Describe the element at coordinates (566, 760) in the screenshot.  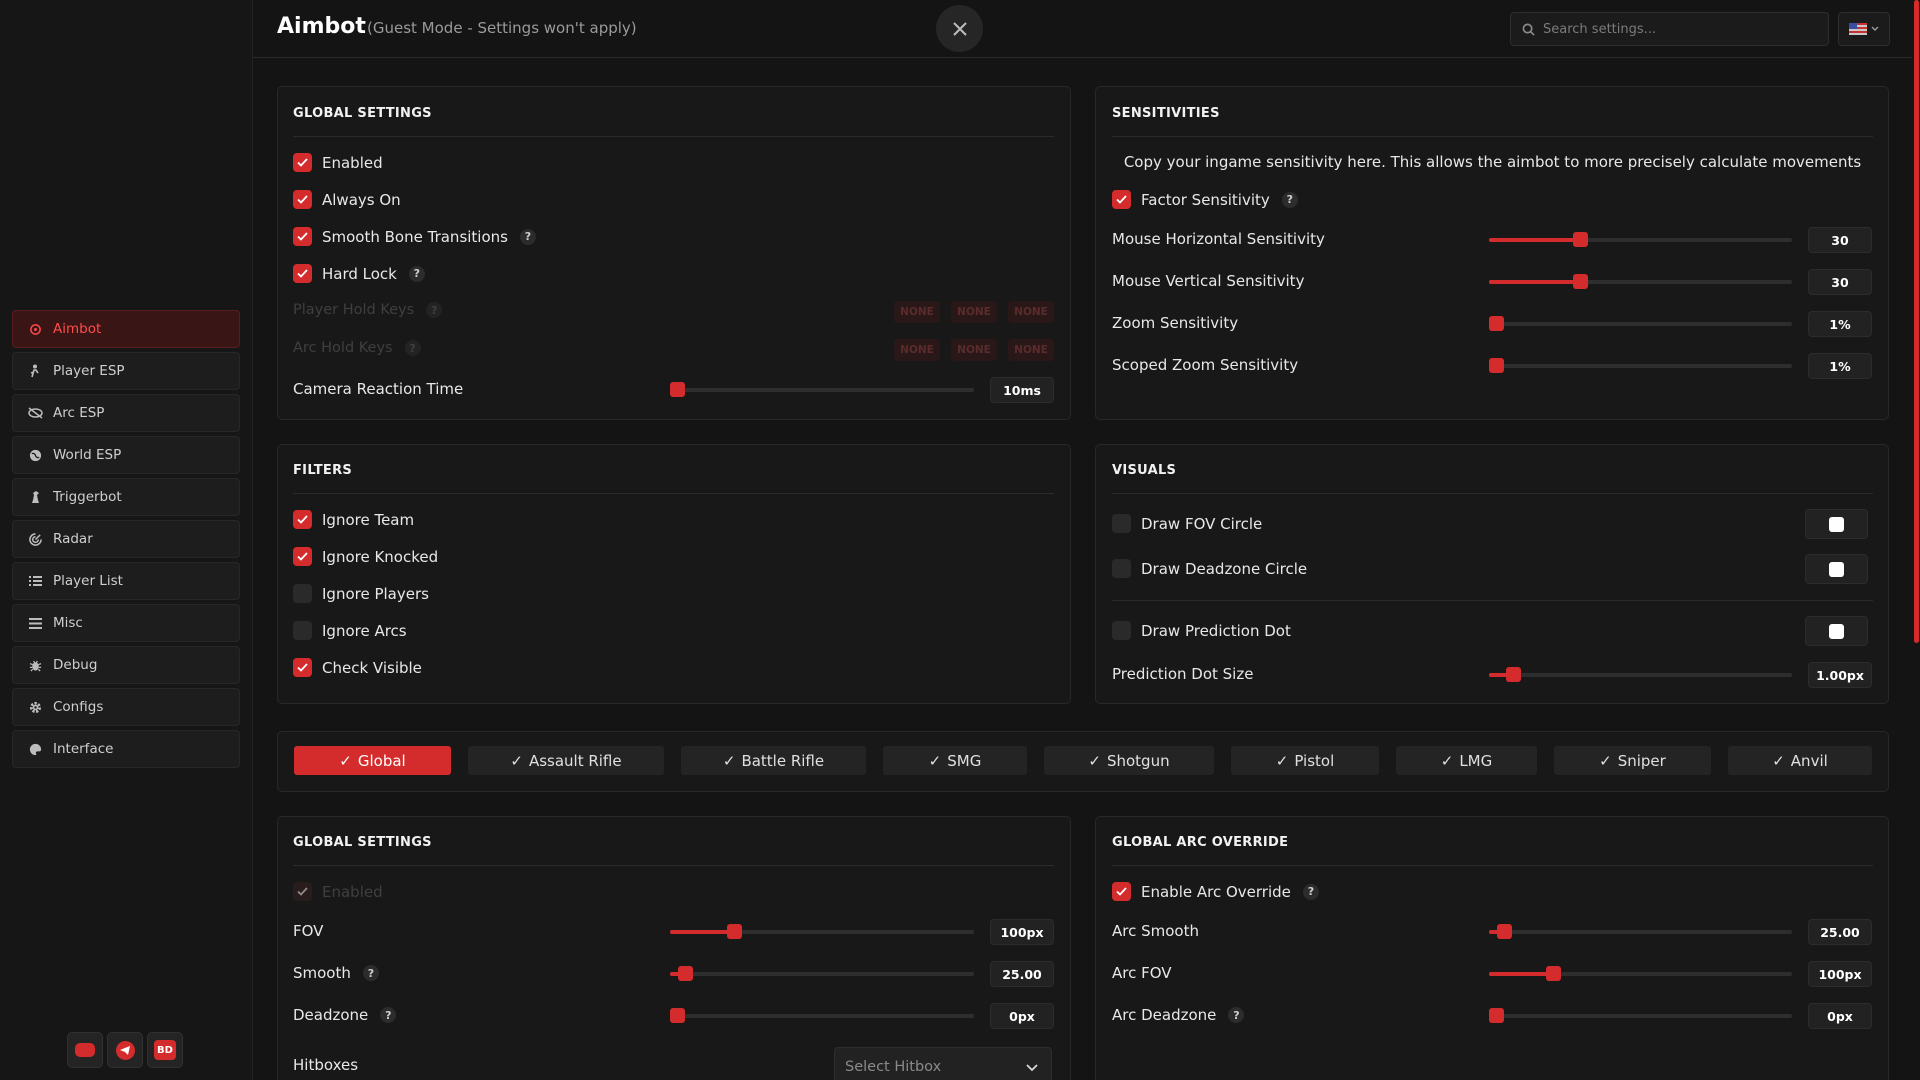
I see `tab-assault-rifle: ✓ Assault Rifle` at that location.